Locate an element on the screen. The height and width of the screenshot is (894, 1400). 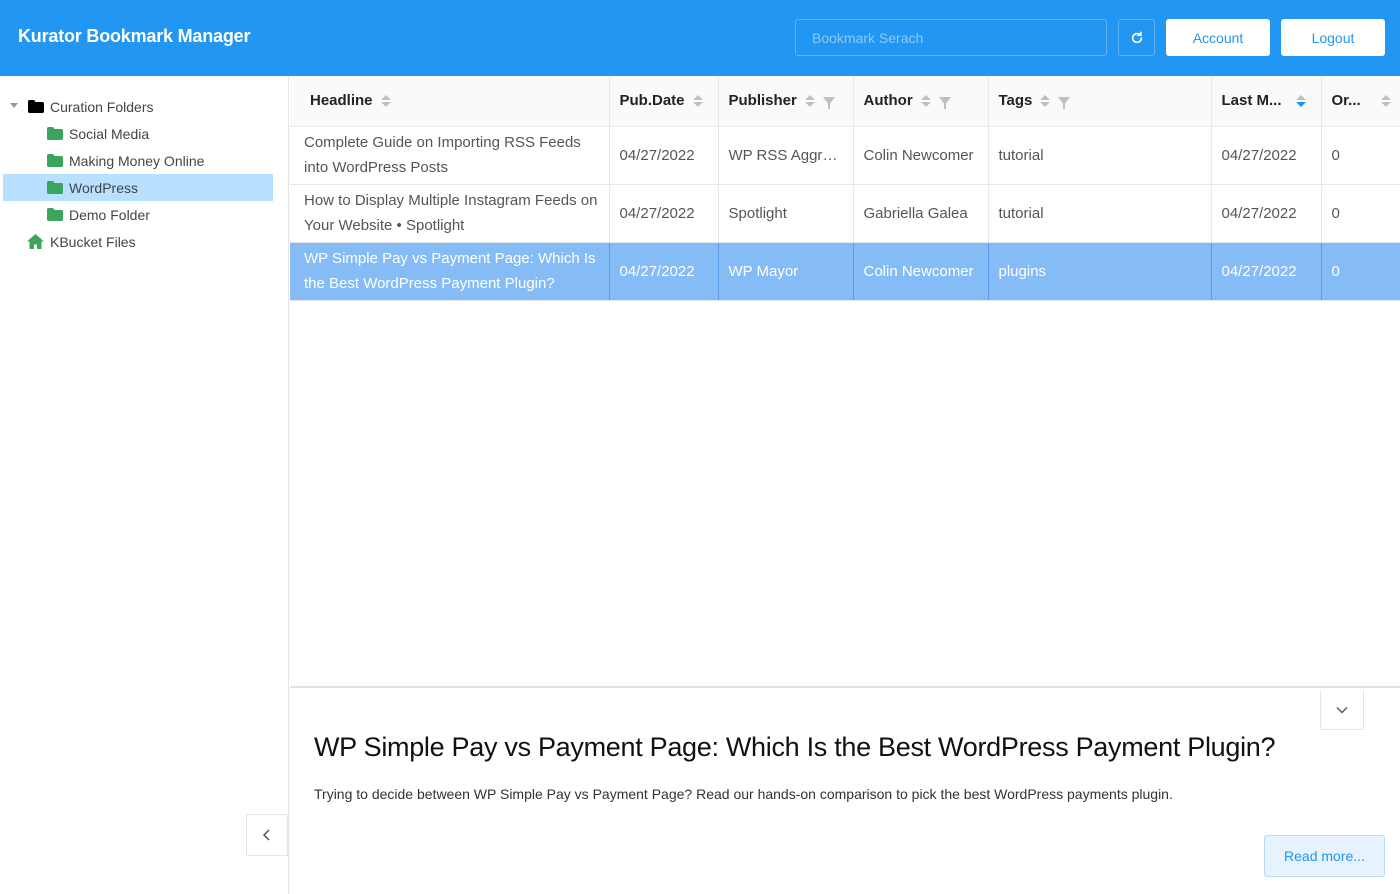
bookmark-search-input is located at coordinates (951, 37).